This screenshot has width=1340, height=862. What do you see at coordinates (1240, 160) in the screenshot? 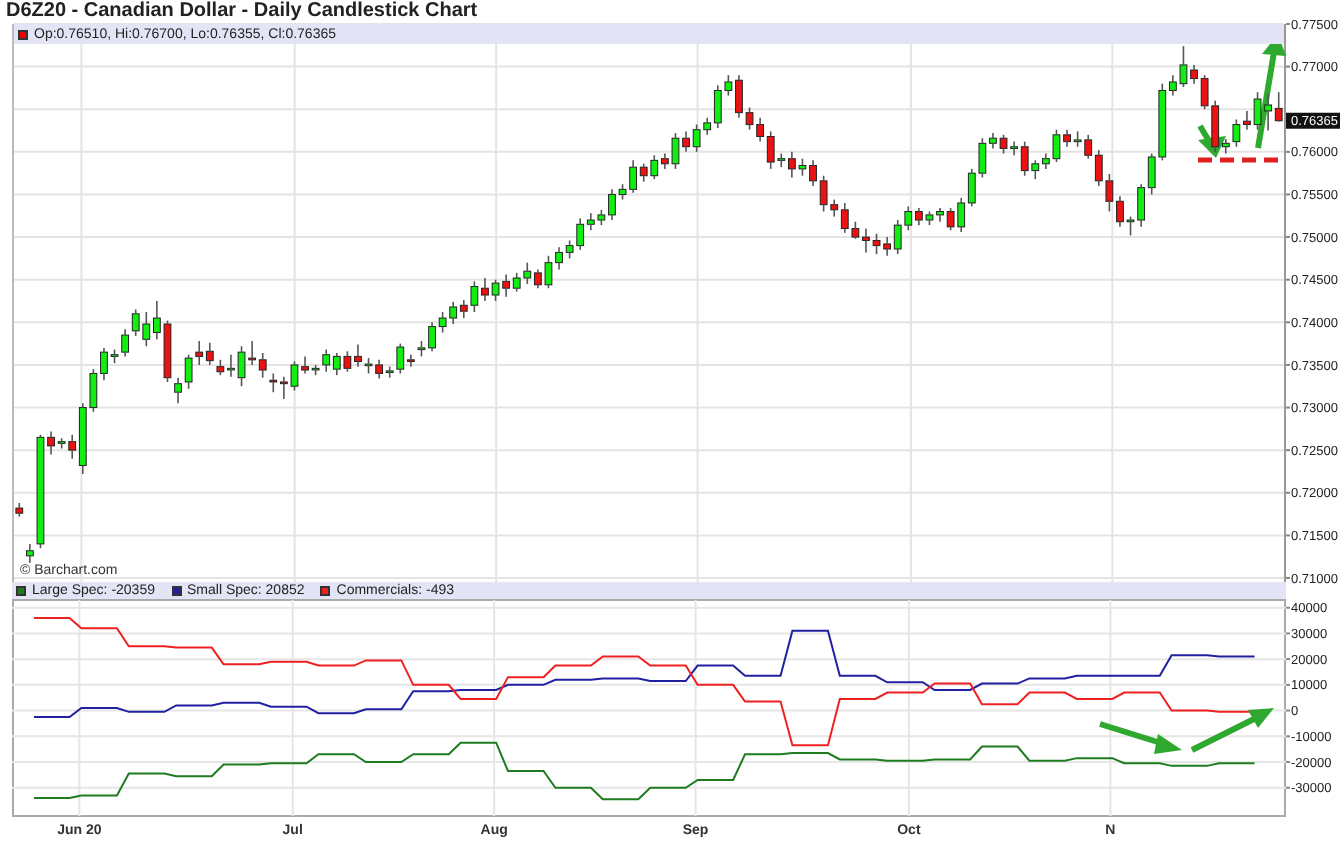
I see `support-line` at bounding box center [1240, 160].